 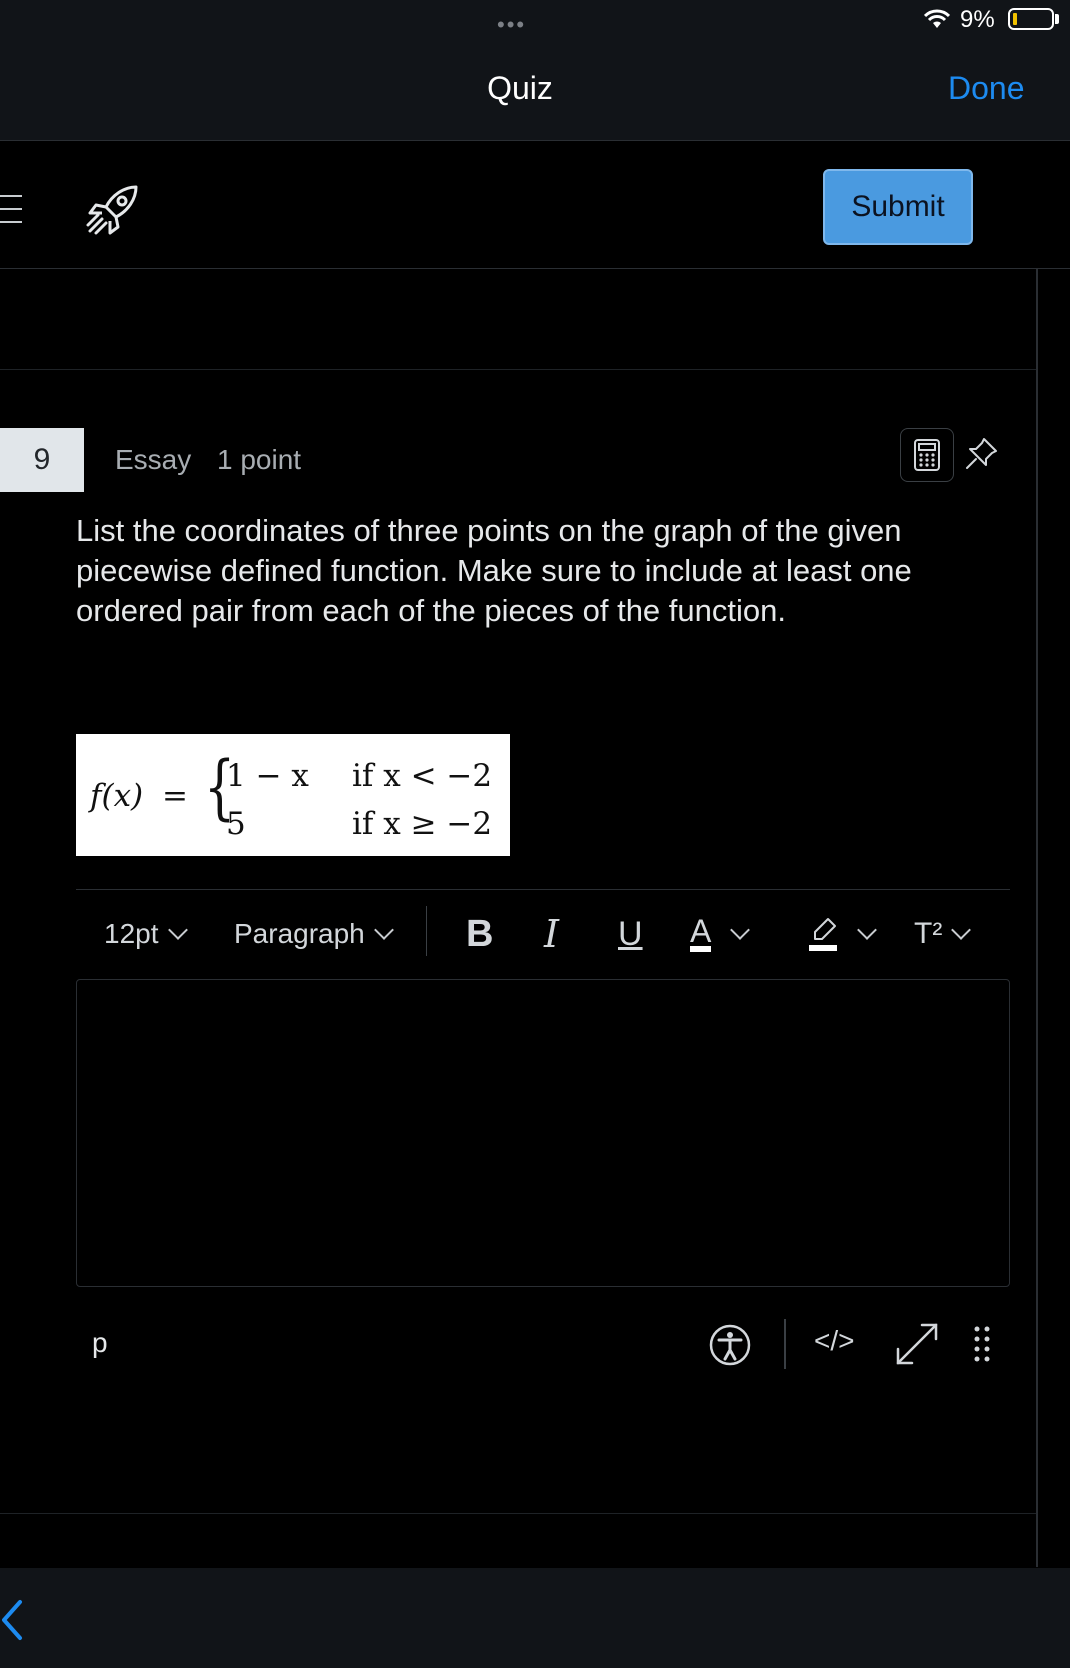 I want to click on calculator-button, so click(x=927, y=455).